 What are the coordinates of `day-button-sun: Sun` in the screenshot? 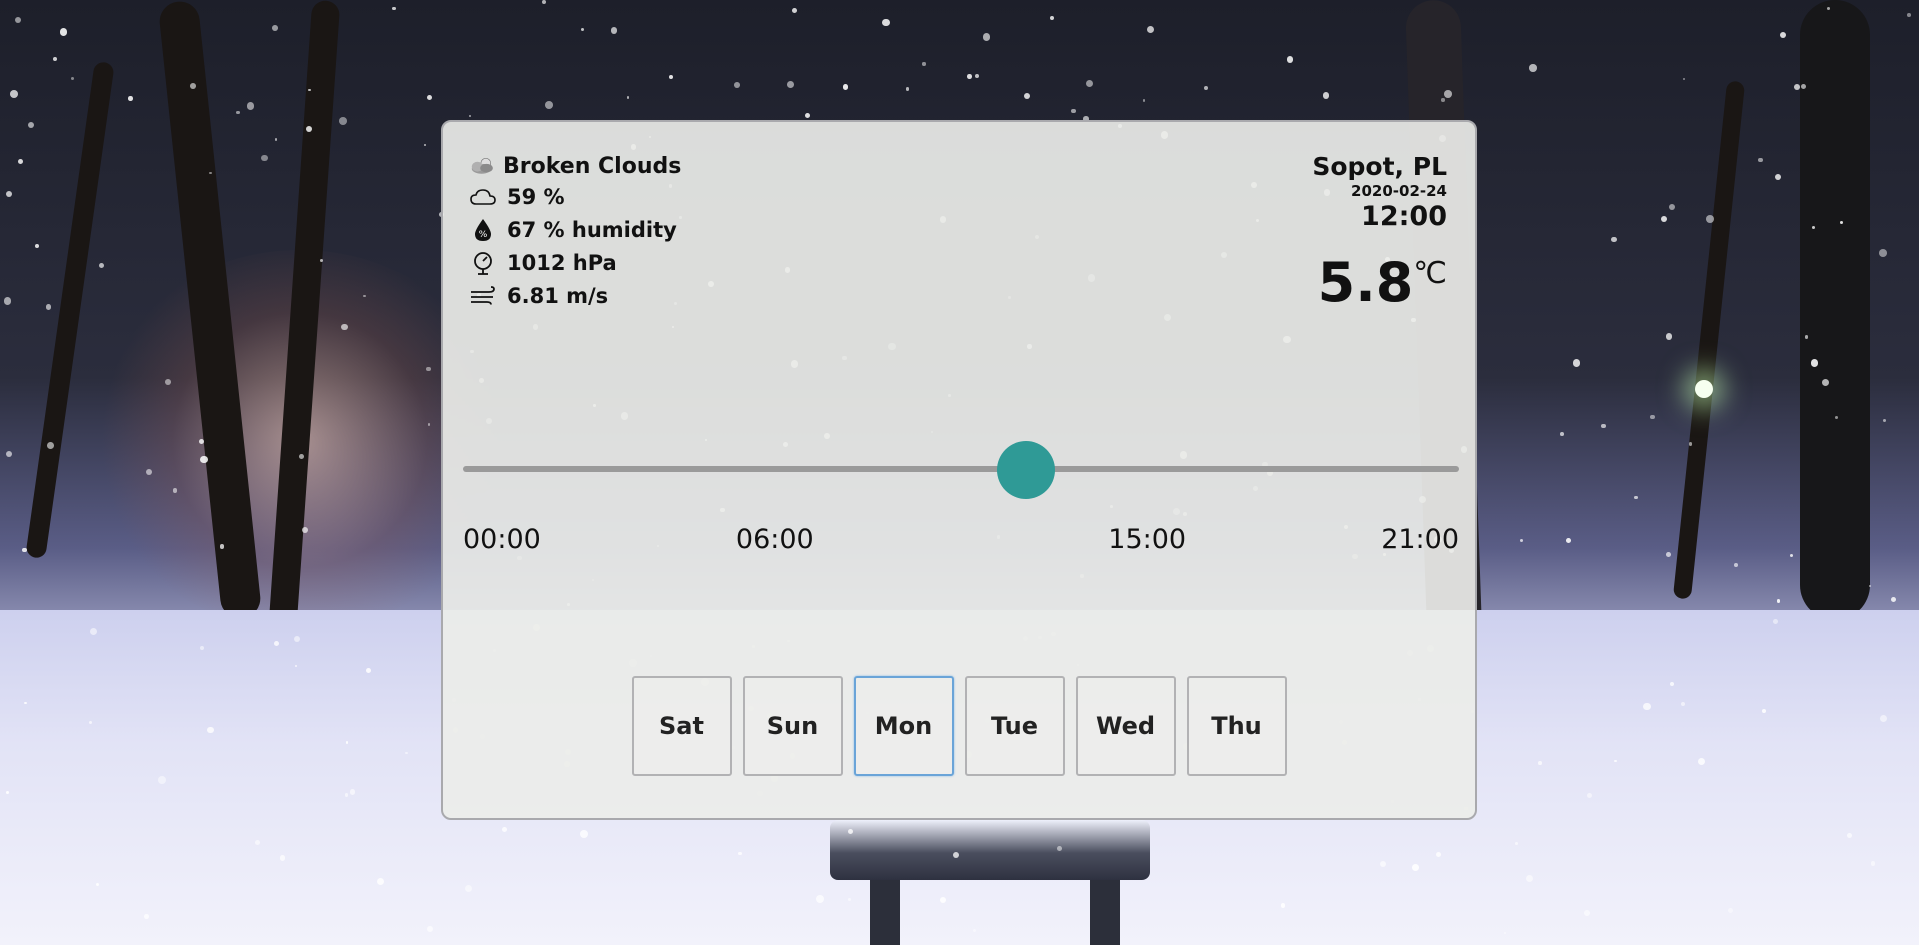 It's located at (792, 726).